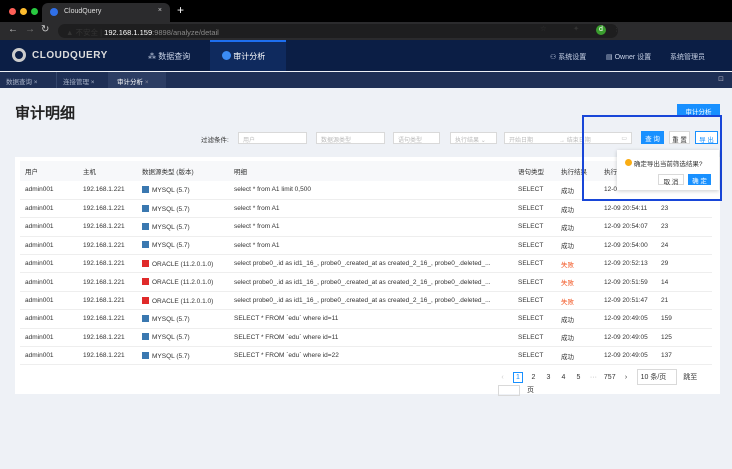 The height and width of the screenshot is (469, 732). I want to click on nav-audit-analysis: 审计分析, so click(248, 55).